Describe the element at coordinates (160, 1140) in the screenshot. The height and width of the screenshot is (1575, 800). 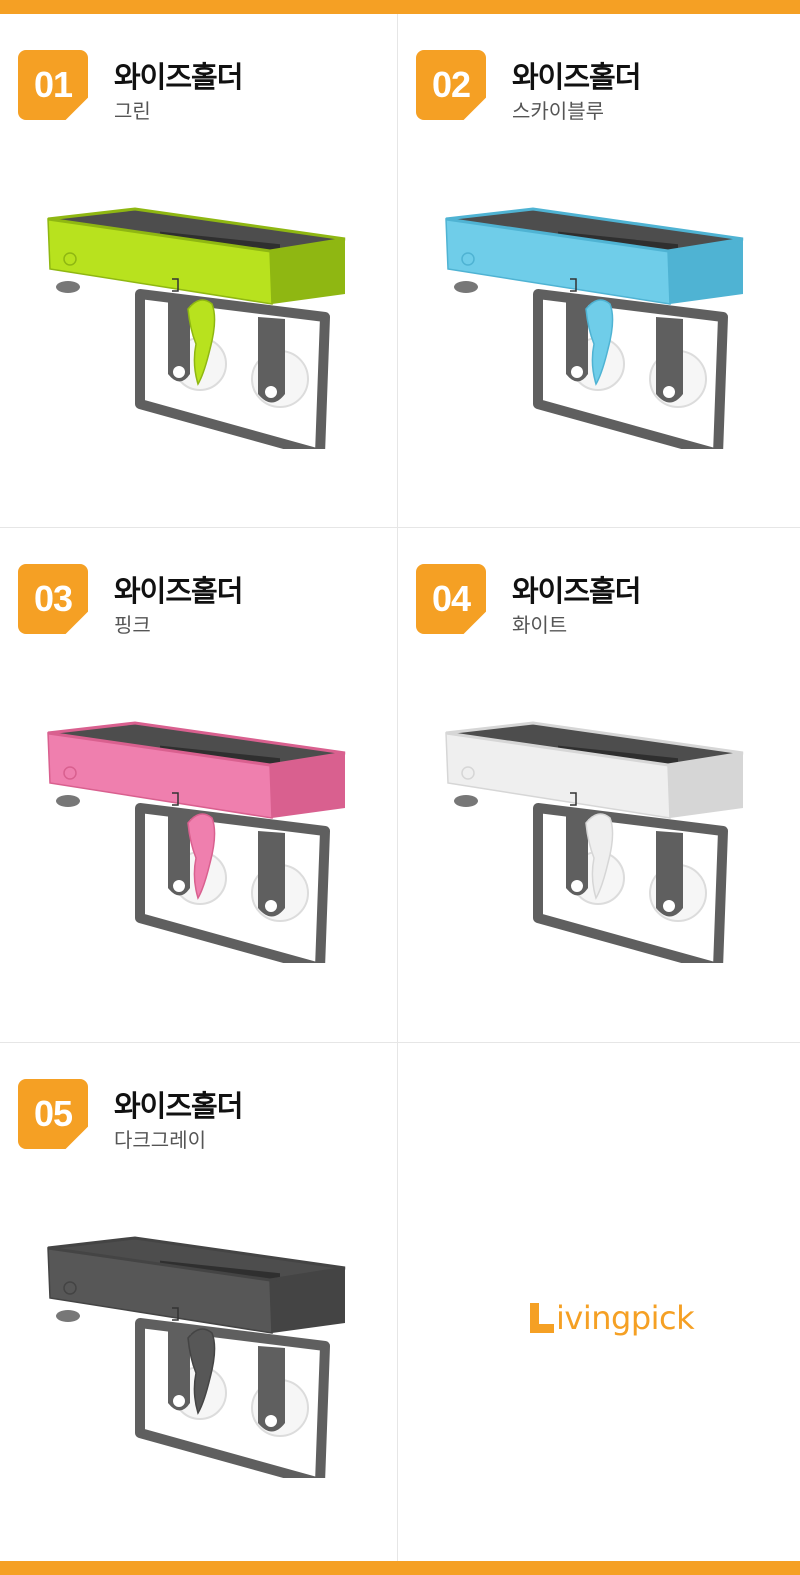
I see `color-name: 다크그레이` at that location.